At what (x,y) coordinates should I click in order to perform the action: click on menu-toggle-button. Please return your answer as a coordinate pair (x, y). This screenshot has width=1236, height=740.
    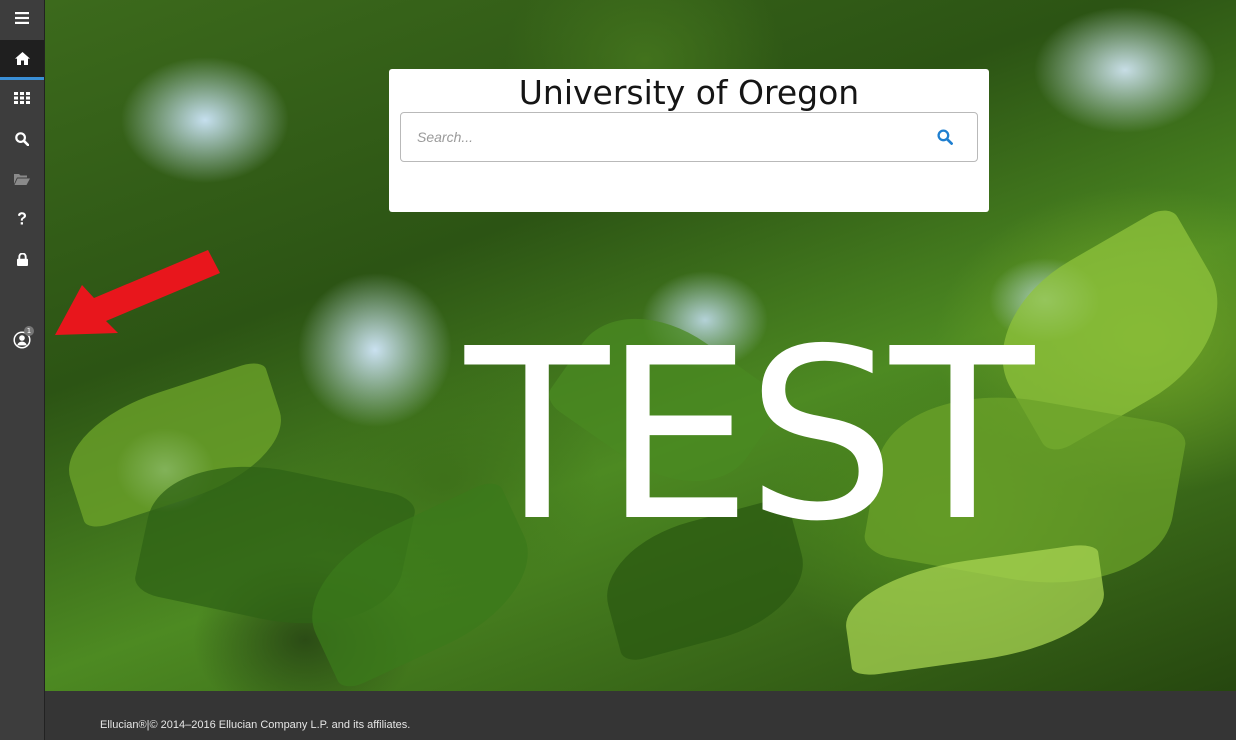
    Looking at the image, I should click on (22, 18).